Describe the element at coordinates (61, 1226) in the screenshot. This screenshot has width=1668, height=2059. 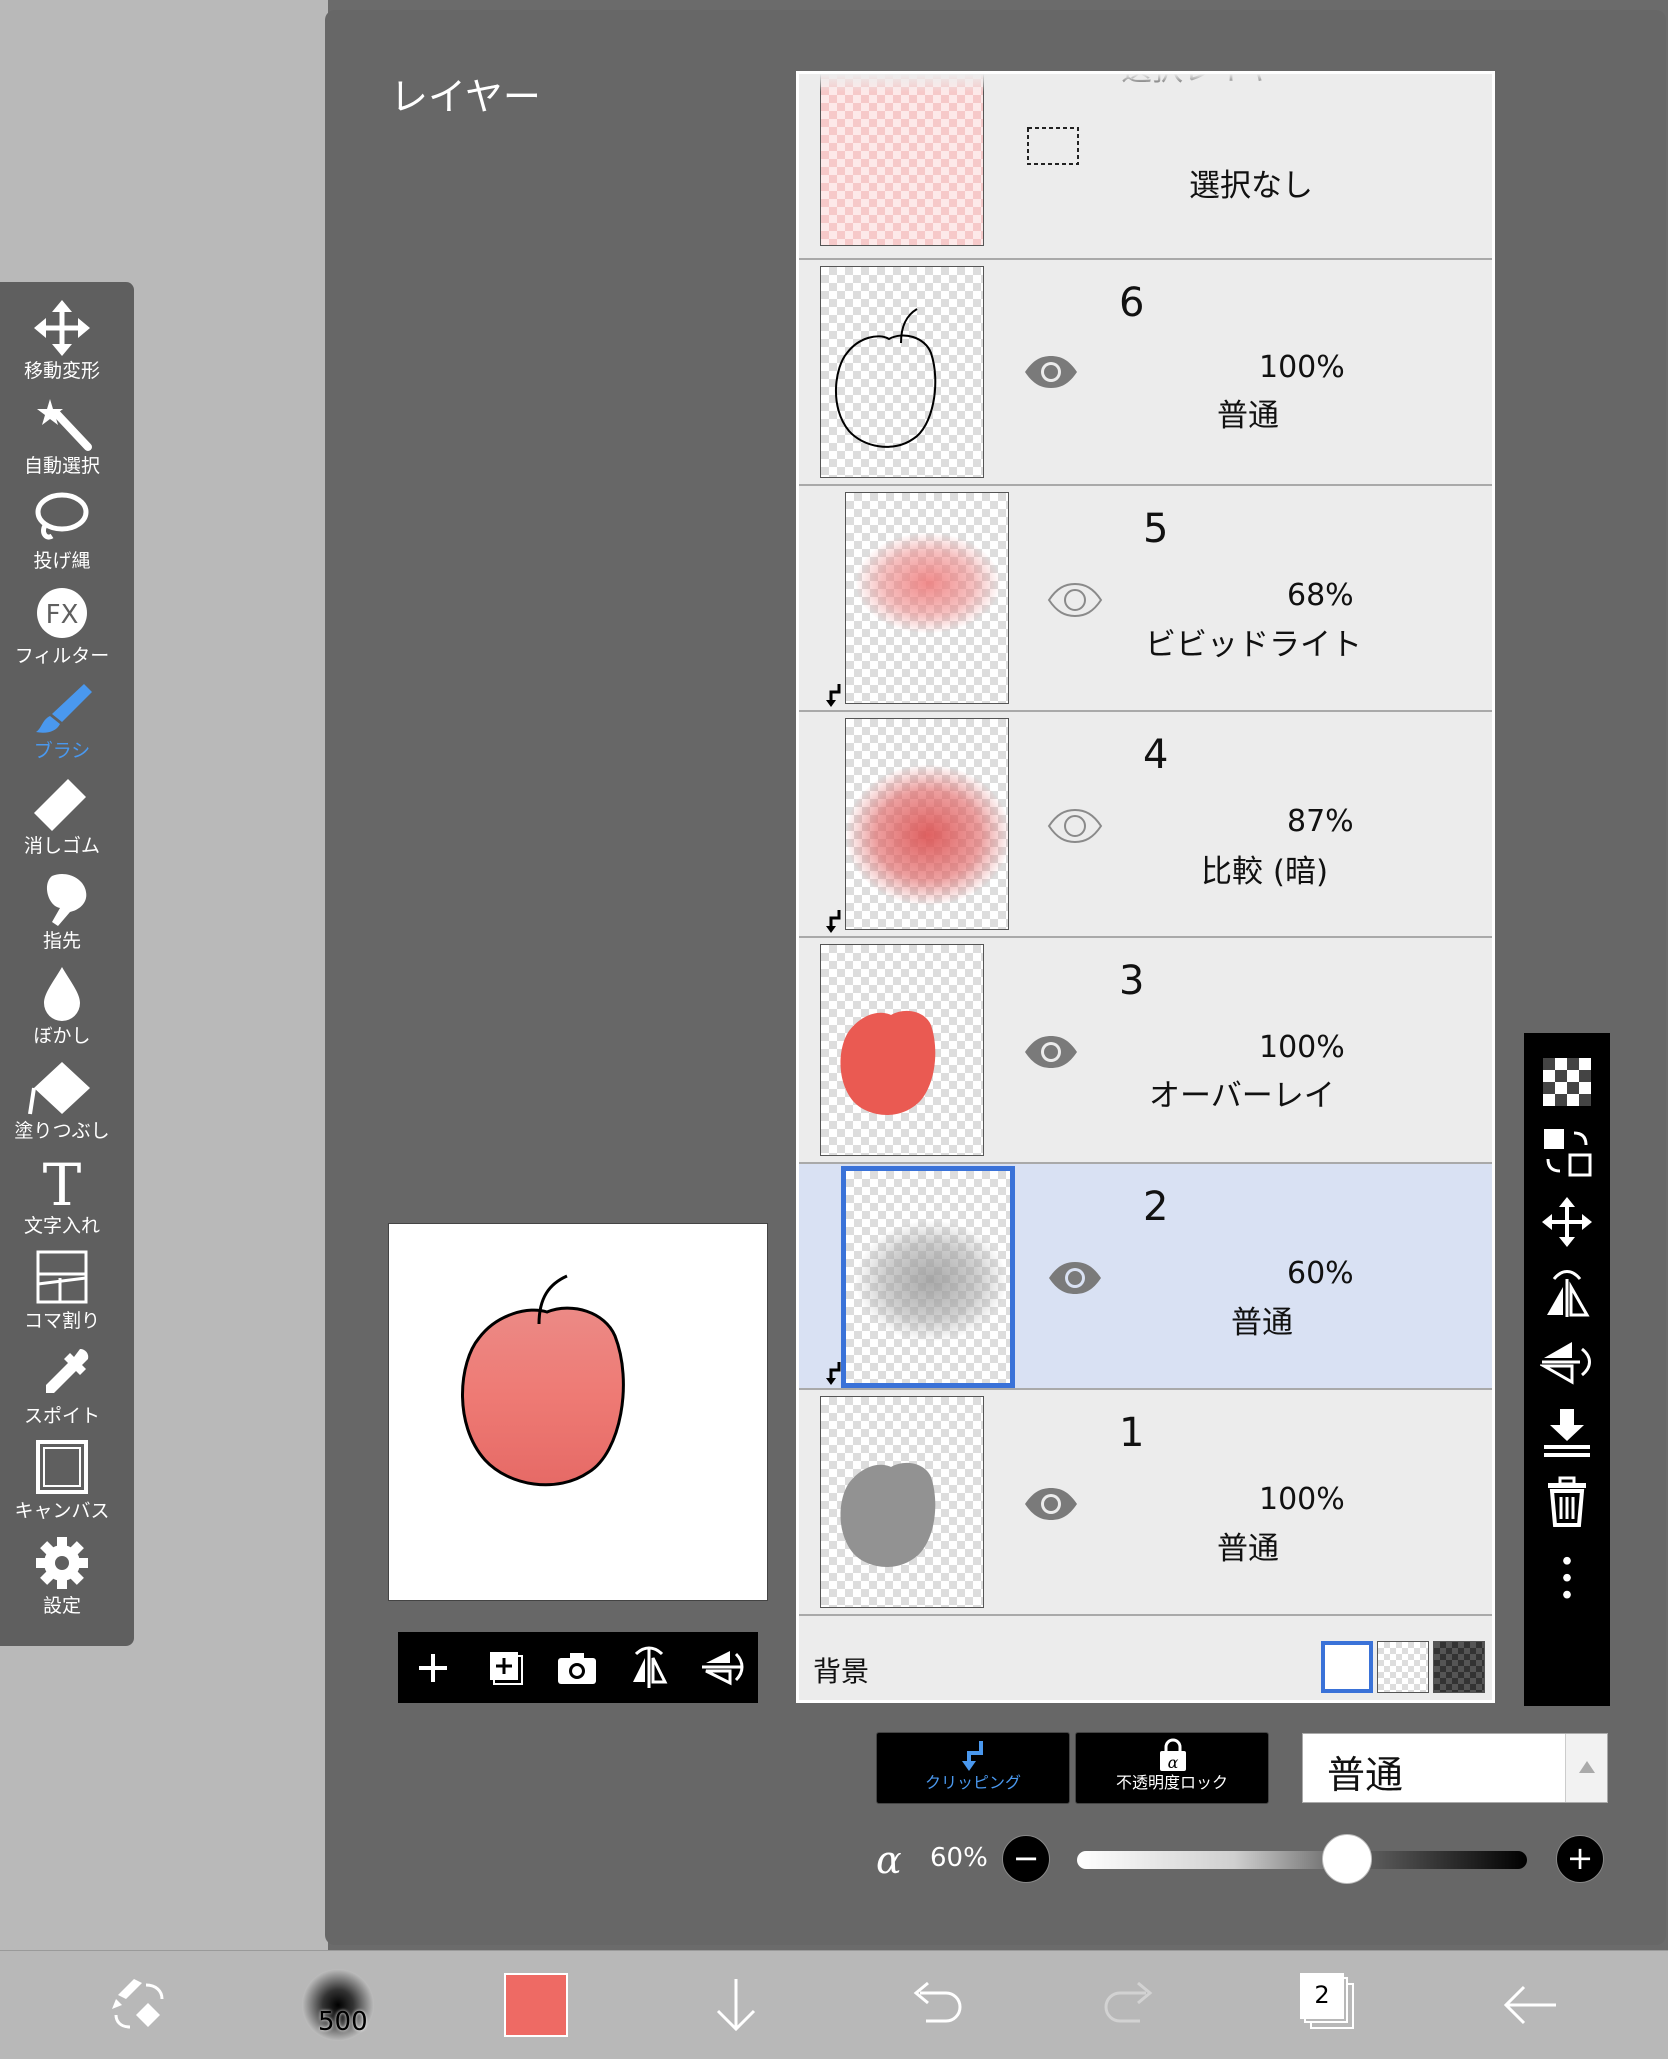
I see `tool-label: 文字入れ` at that location.